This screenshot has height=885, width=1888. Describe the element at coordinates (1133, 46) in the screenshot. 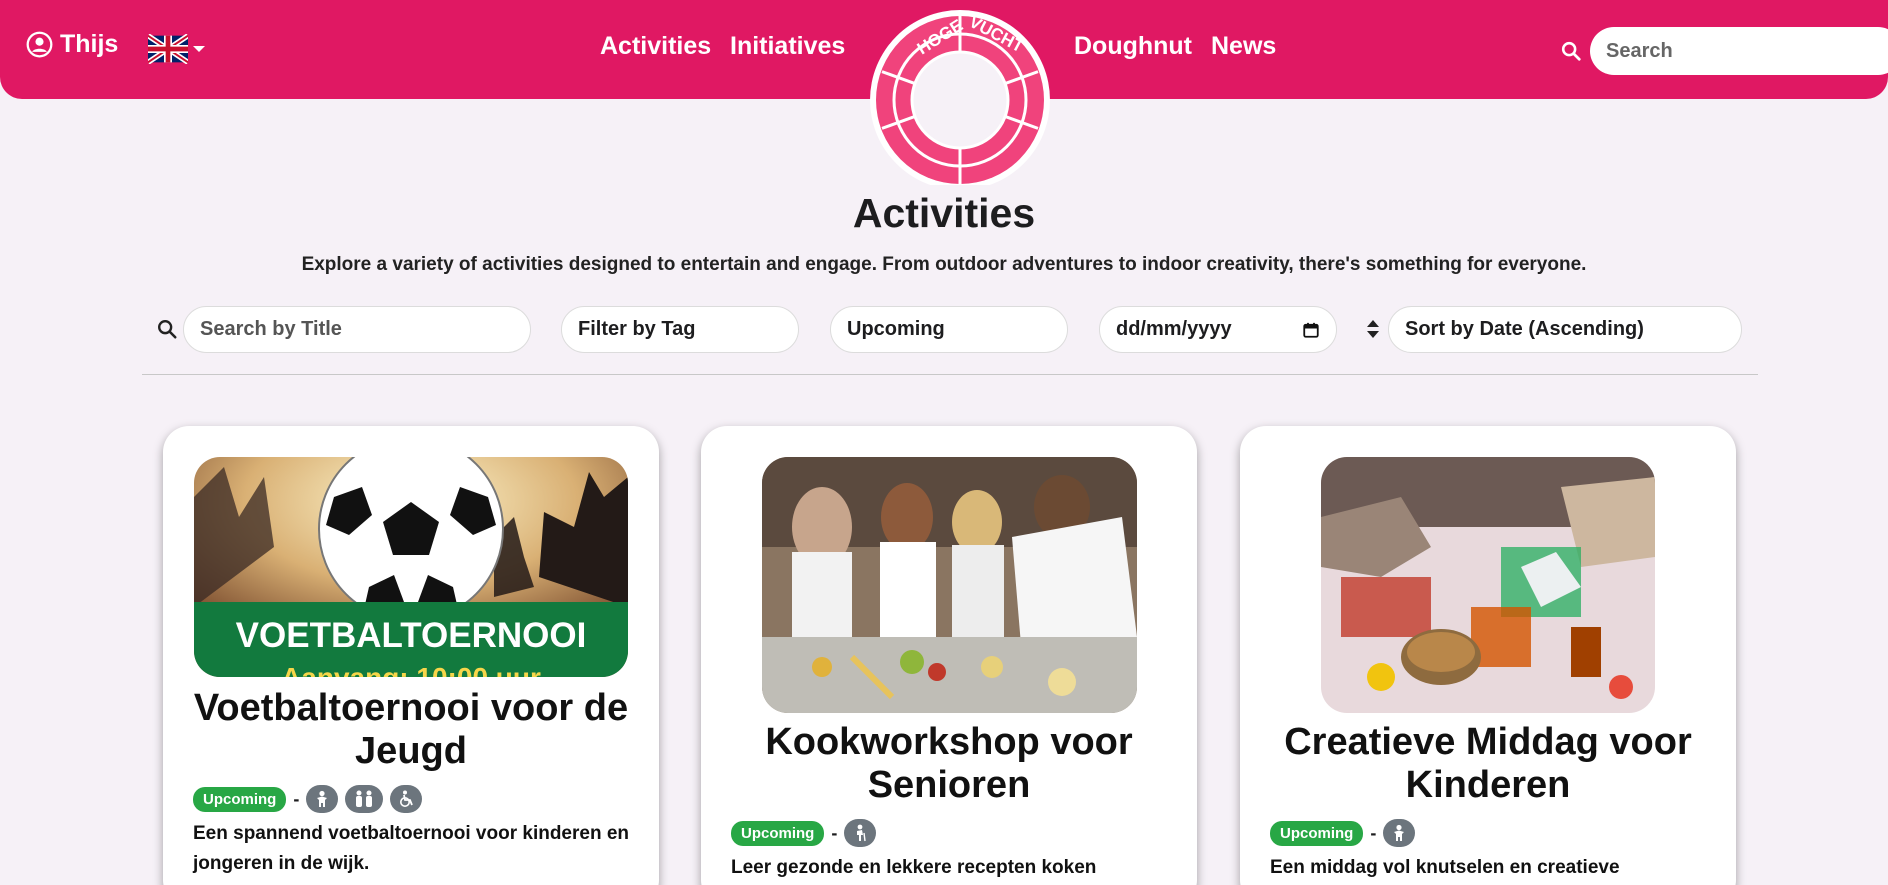

I see `nav-doughnut: Doughnut` at that location.